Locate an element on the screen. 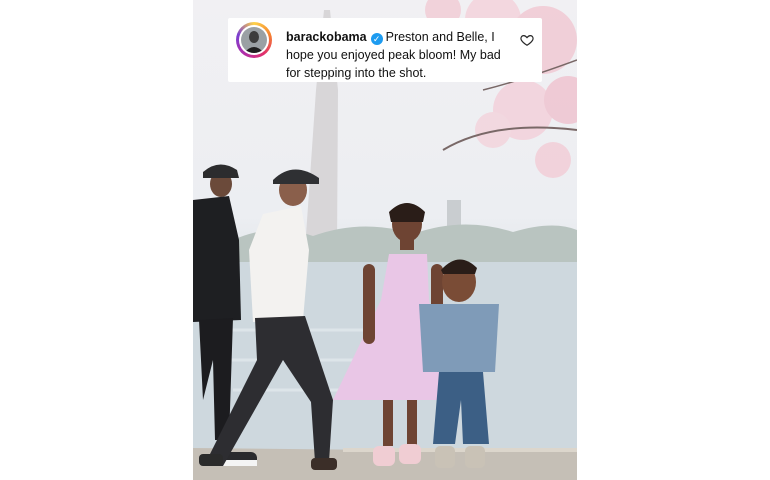 This screenshot has width=770, height=480. heart-outline-icon is located at coordinates (527, 40).